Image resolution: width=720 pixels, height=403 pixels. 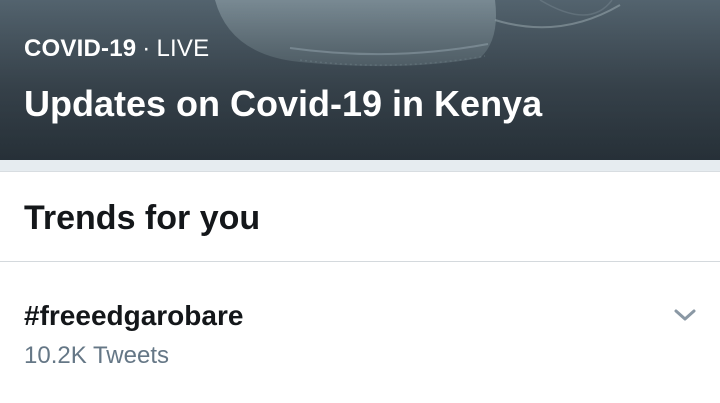 What do you see at coordinates (80, 48) in the screenshot?
I see `event-category: COVID-19` at bounding box center [80, 48].